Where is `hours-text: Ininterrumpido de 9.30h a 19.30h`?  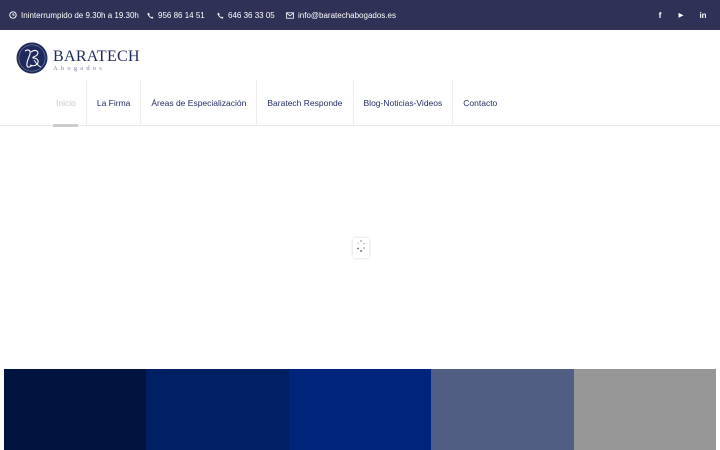
hours-text: Ininterrumpido de 9.30h a 19.30h is located at coordinates (80, 15).